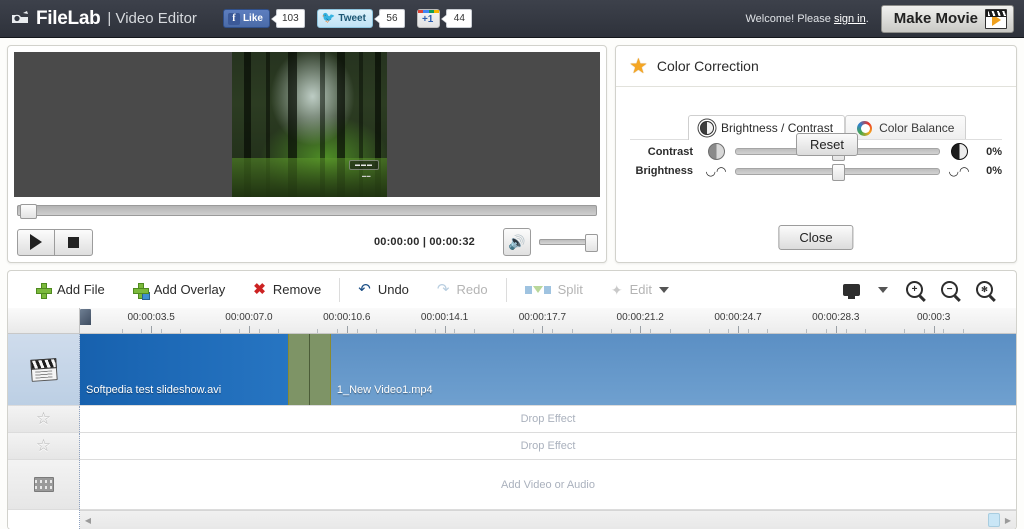 This screenshot has height=529, width=1024. What do you see at coordinates (865, 128) in the screenshot?
I see `color-wheel-icon` at bounding box center [865, 128].